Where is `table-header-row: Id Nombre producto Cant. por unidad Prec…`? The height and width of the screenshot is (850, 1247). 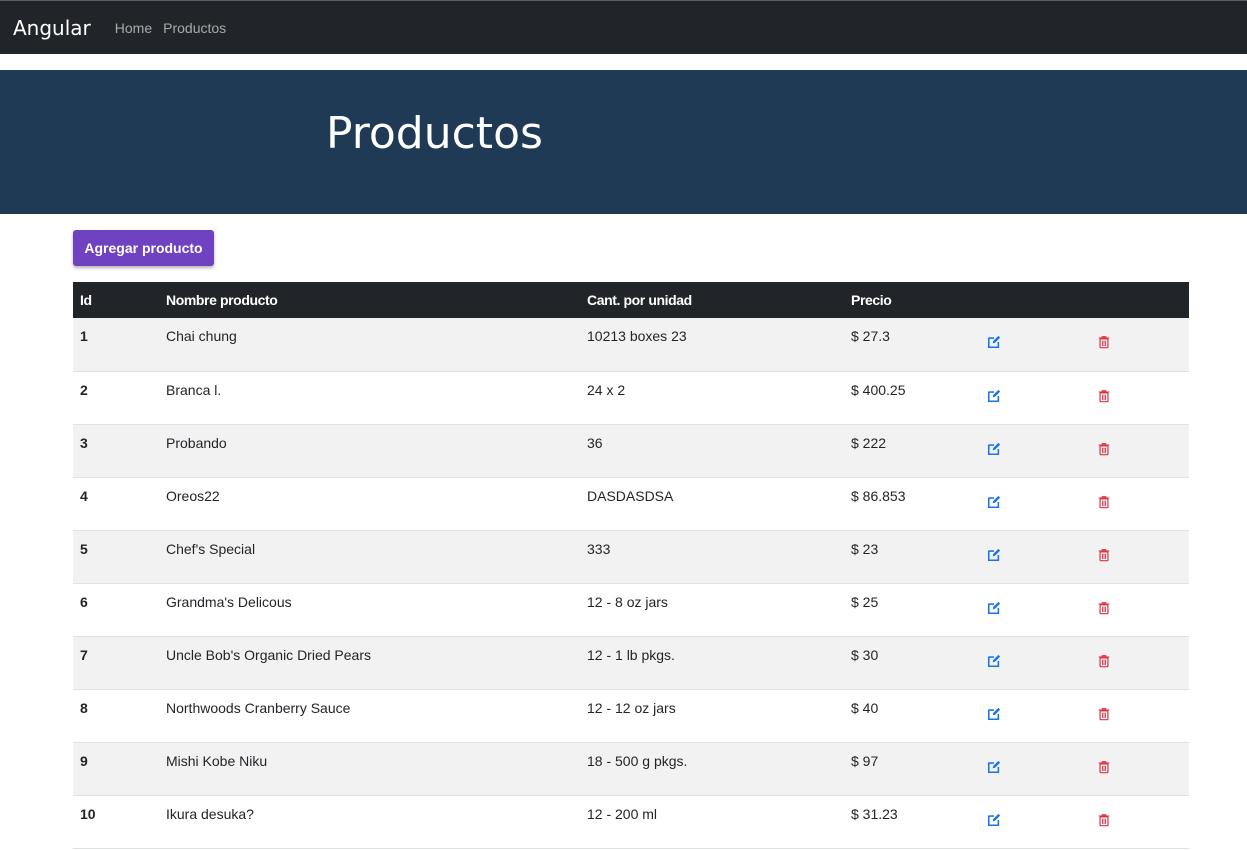
table-header-row: Id Nombre producto Cant. por unidad Prec… is located at coordinates (631, 300).